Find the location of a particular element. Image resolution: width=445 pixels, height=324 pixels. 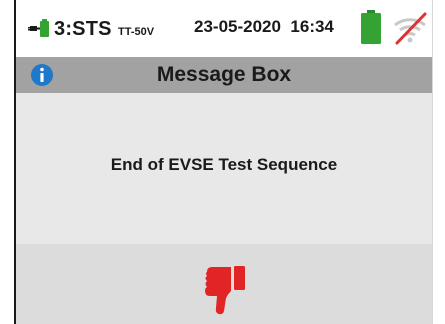

mode-label: 3:STS is located at coordinates (83, 29).